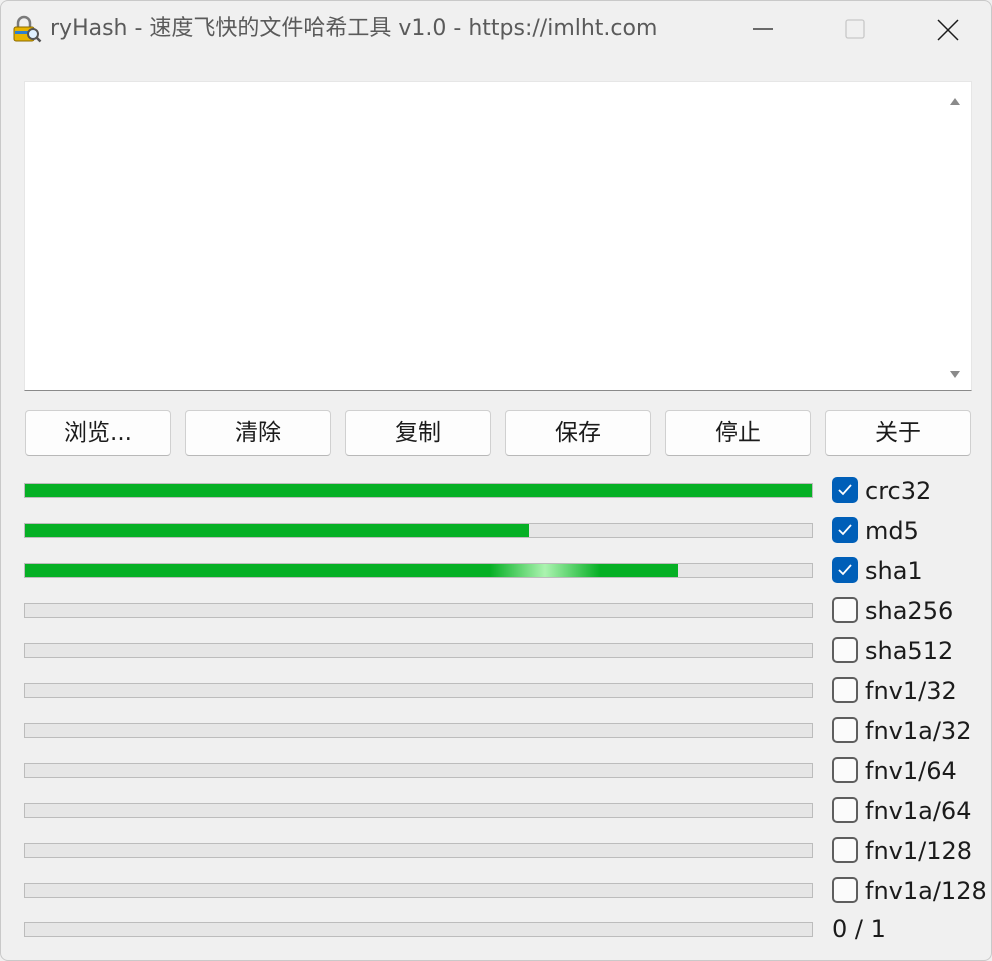 This screenshot has height=961, width=992. What do you see at coordinates (955, 236) in the screenshot?
I see `vertical-scrollbar` at bounding box center [955, 236].